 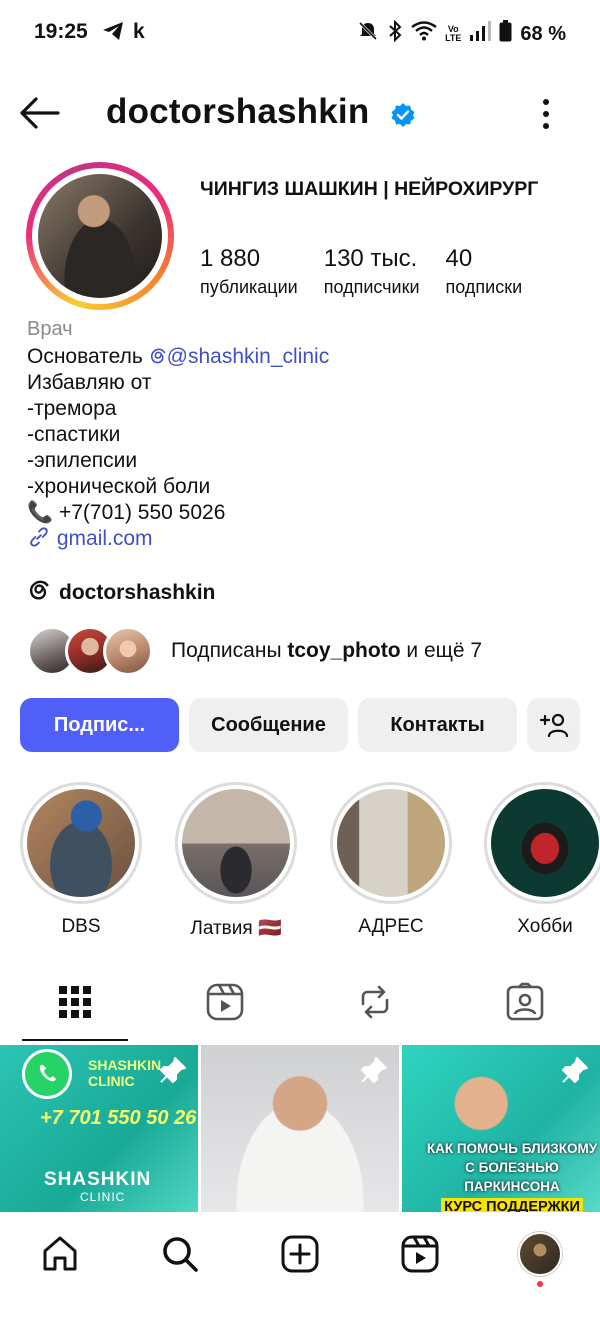 I want to click on add-user-icon, so click(x=553, y=725).